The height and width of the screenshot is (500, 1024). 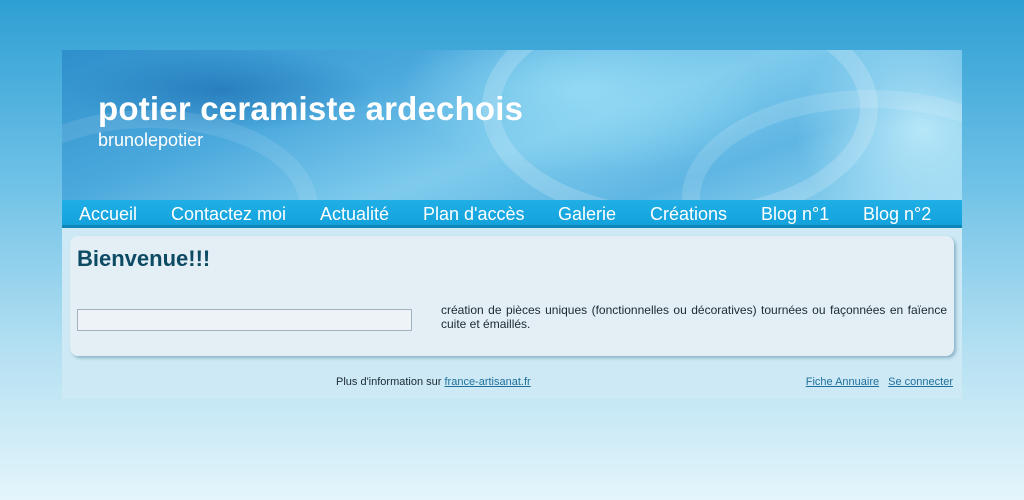 I want to click on embedded-frame, so click(x=244, y=320).